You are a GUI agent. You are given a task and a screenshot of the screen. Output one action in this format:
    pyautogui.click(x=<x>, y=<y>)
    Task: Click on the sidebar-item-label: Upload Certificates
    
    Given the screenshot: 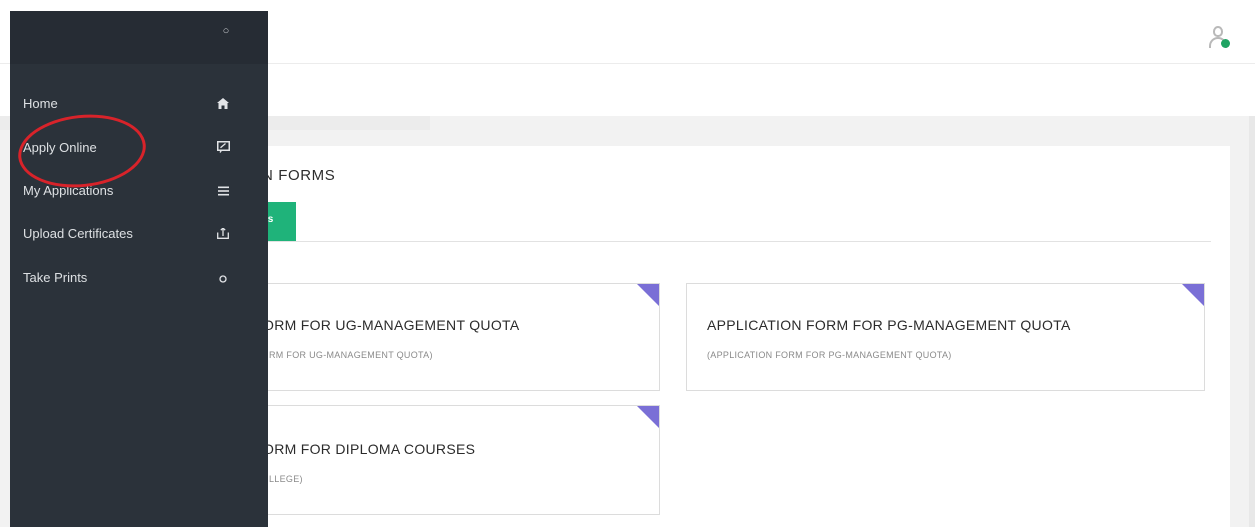 What is the action you would take?
    pyautogui.click(x=78, y=233)
    